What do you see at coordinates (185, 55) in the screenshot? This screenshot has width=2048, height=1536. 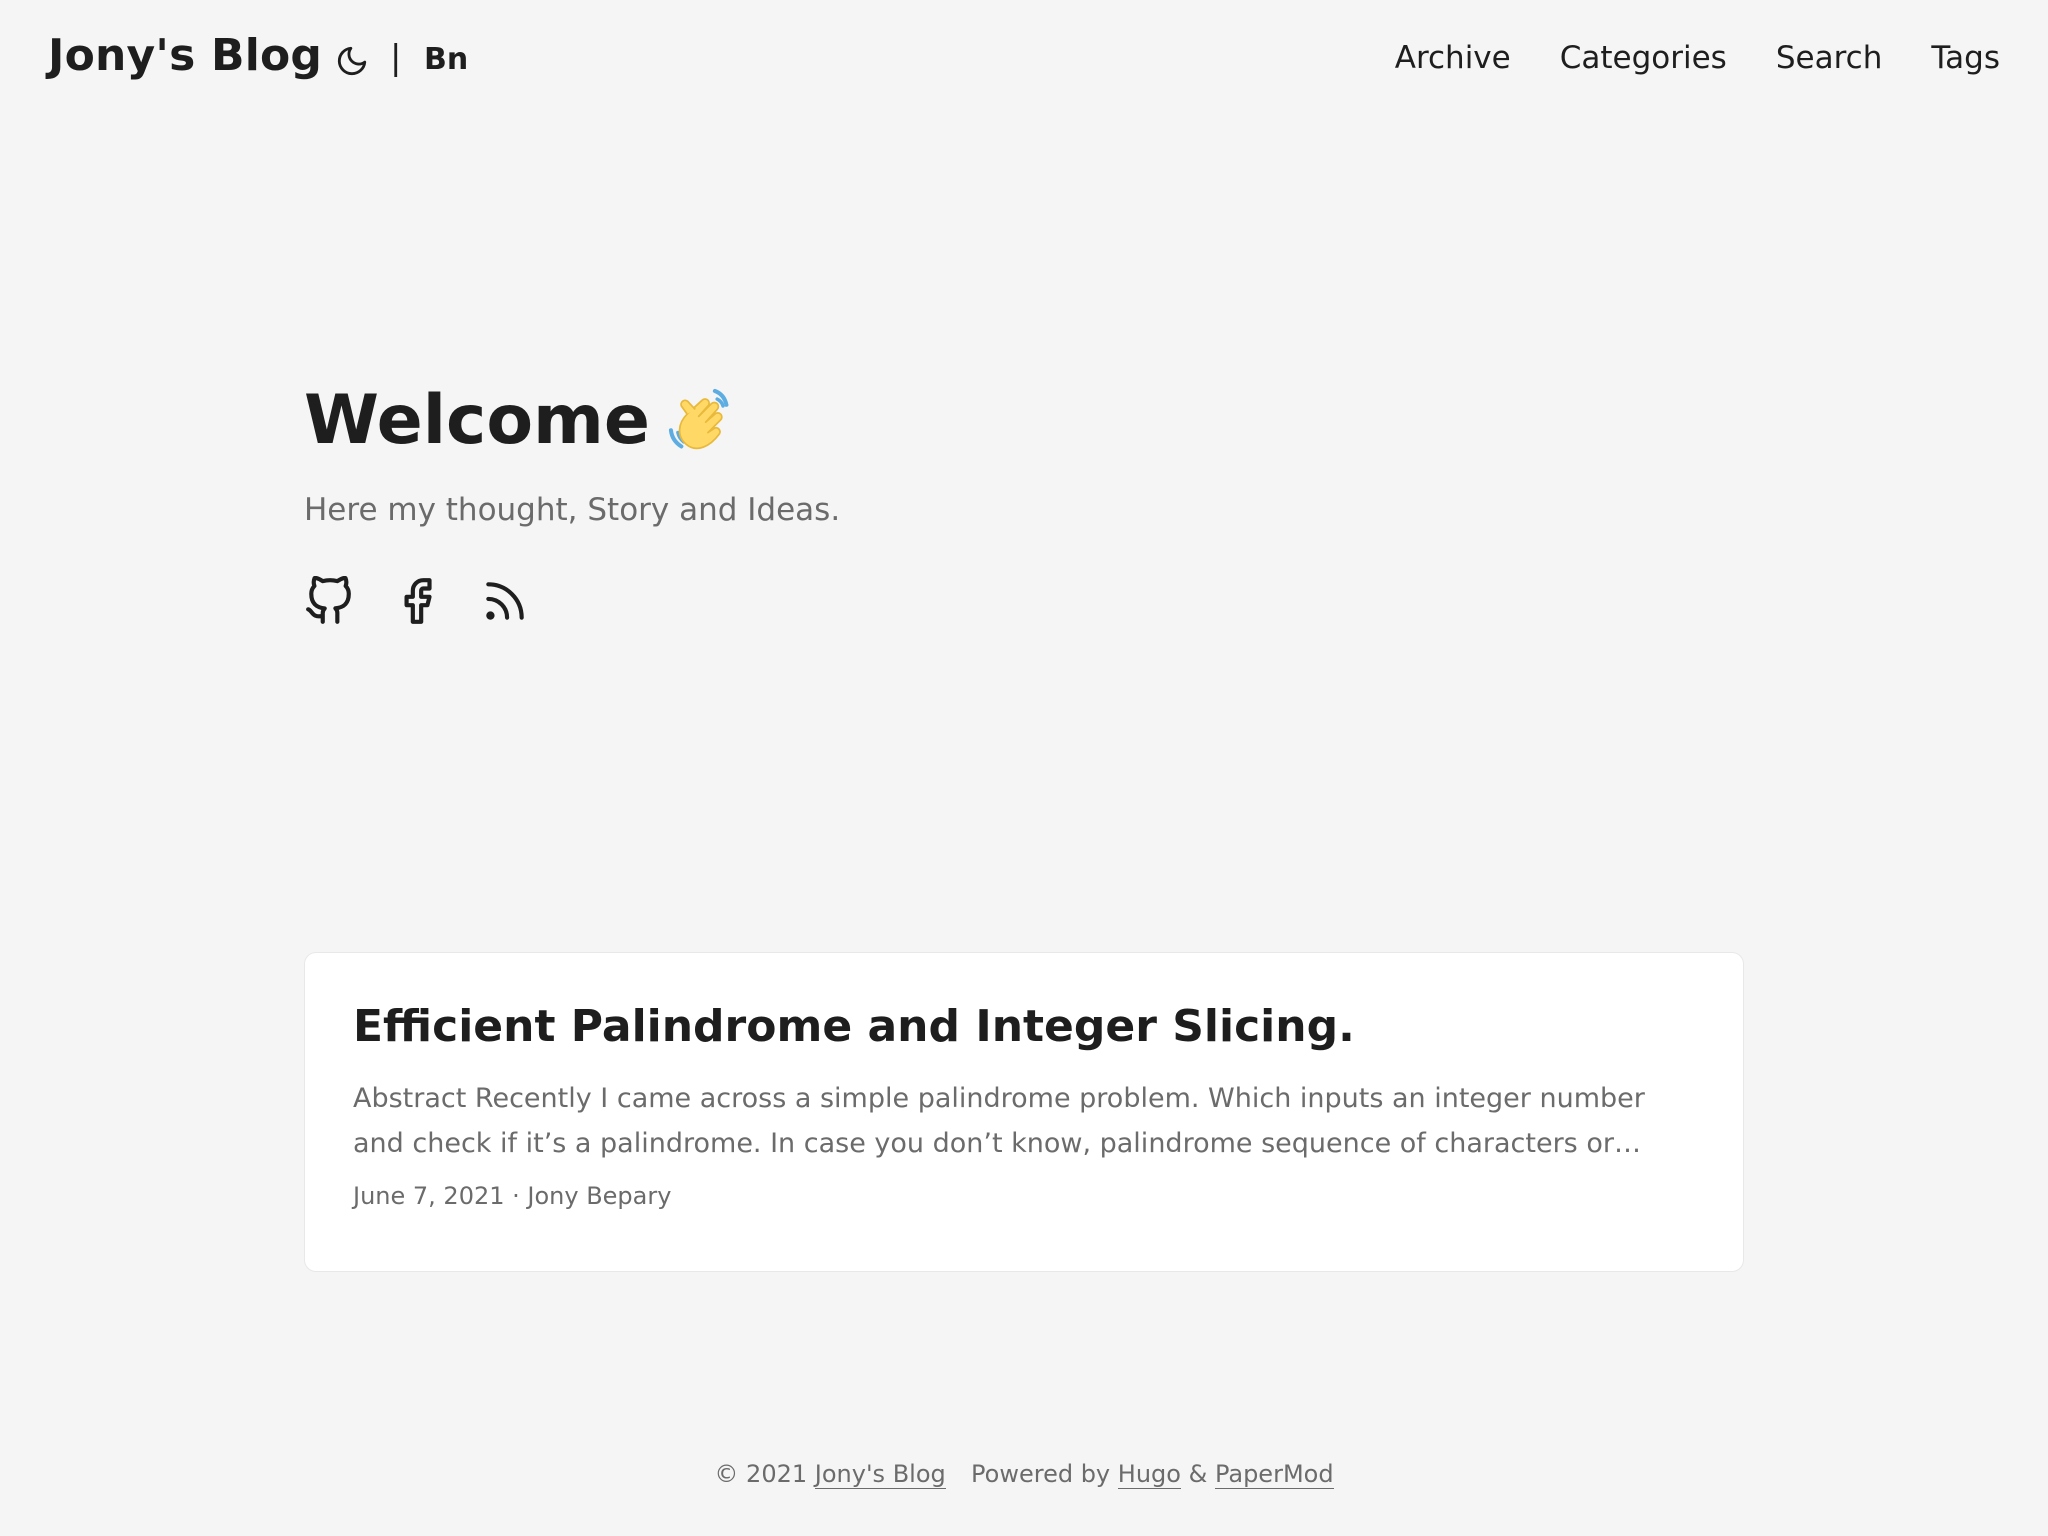 I see `site-logo: Jony's Blog` at bounding box center [185, 55].